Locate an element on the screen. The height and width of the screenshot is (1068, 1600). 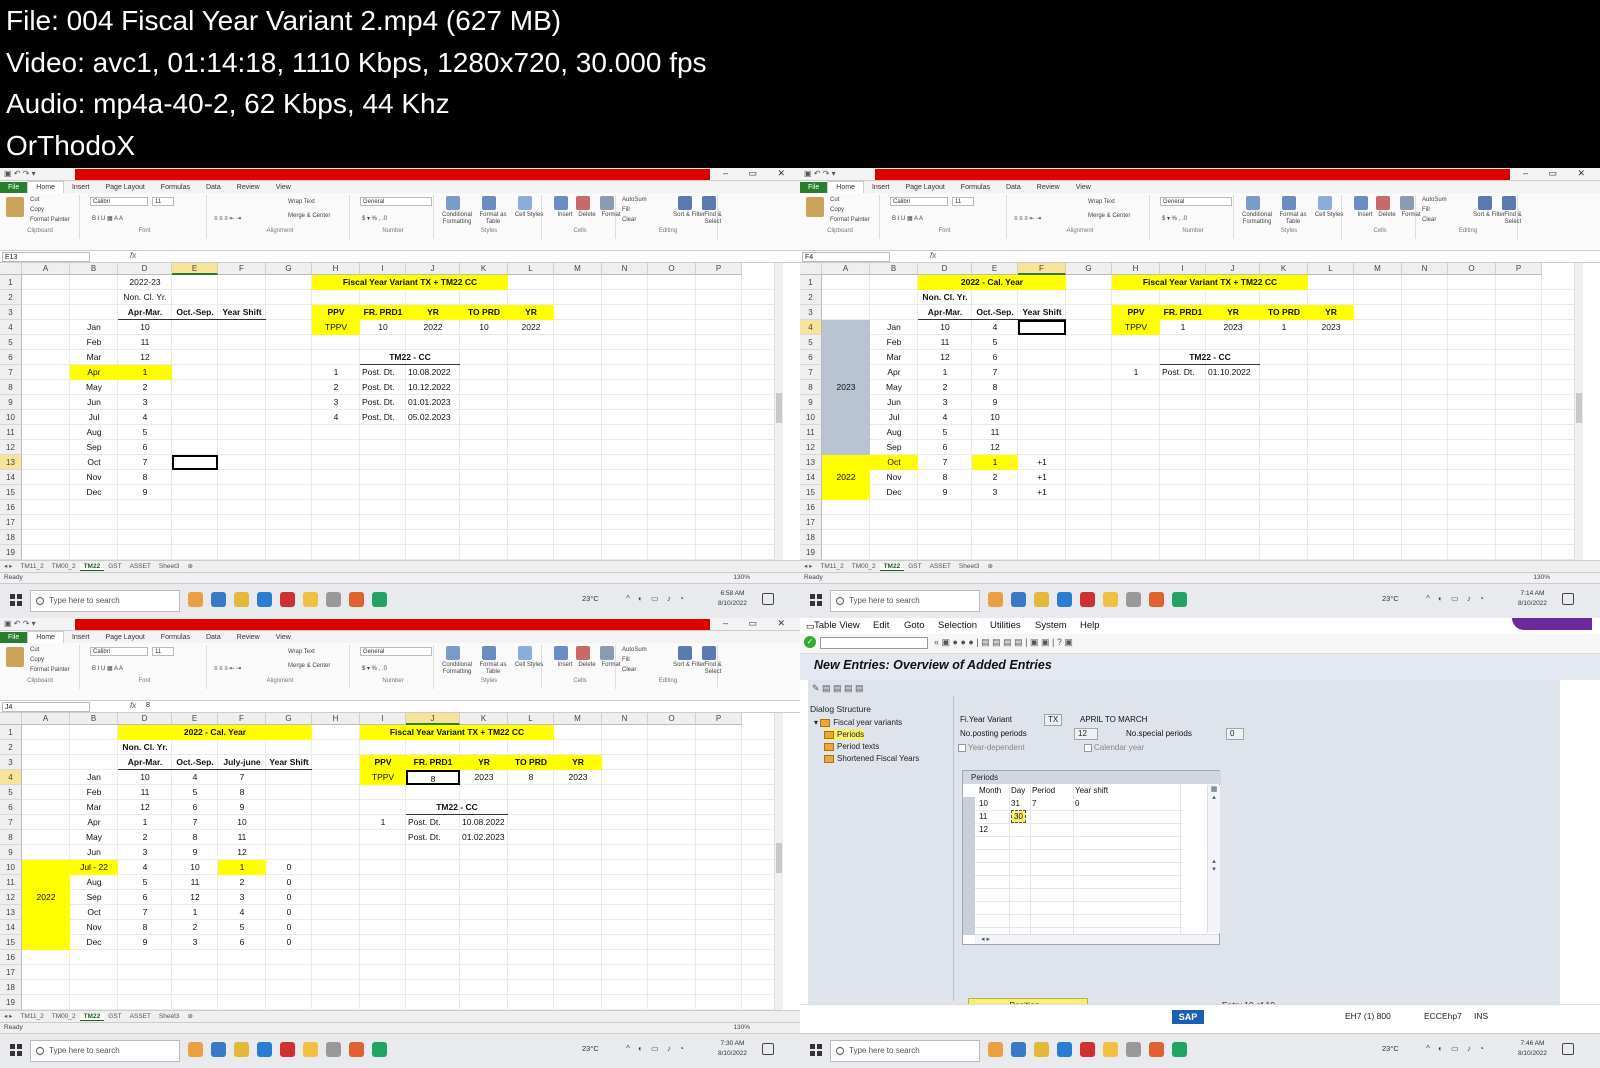
cell: TPPV is located at coordinates (383, 777).